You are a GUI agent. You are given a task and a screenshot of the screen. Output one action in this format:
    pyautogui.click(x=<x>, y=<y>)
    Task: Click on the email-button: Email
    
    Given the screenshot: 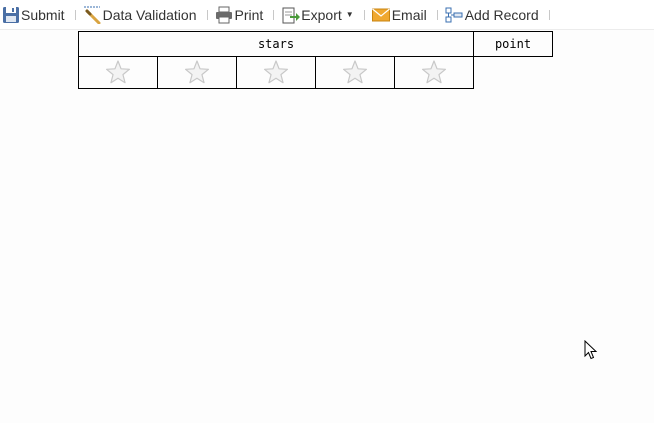 What is the action you would take?
    pyautogui.click(x=399, y=15)
    